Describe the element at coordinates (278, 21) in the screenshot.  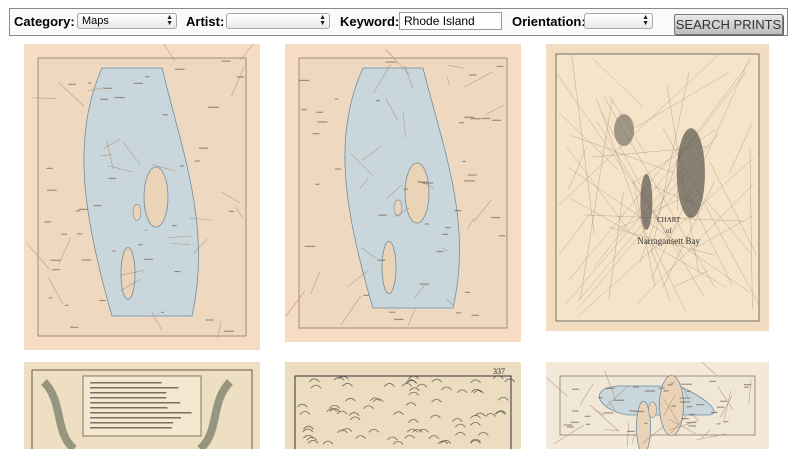
I see `artist-select: ▲ ▼` at that location.